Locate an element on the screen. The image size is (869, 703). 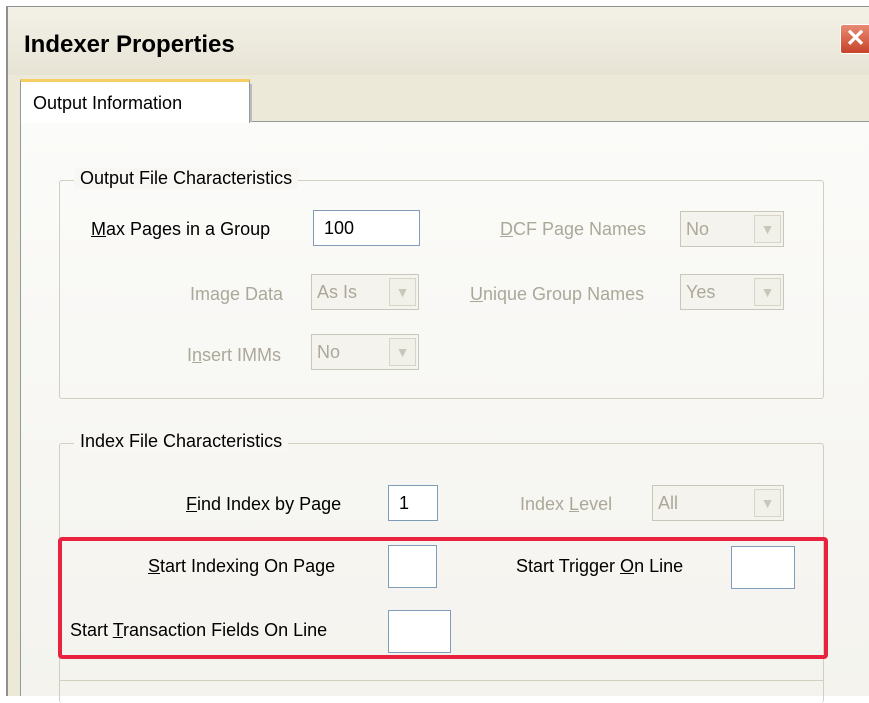
unique-group-names-value: Yes is located at coordinates (701, 292).